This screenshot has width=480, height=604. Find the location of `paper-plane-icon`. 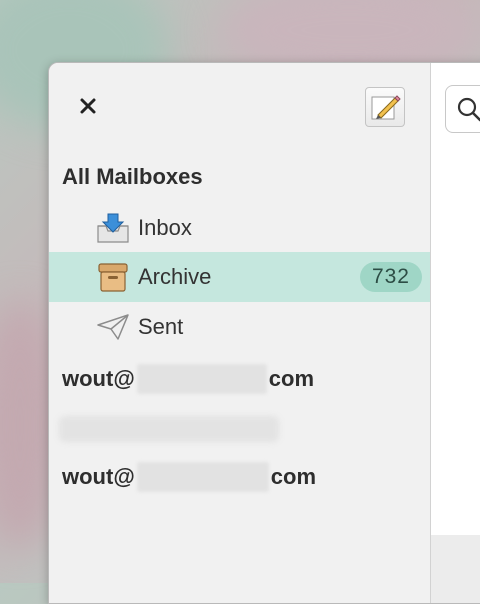

paper-plane-icon is located at coordinates (113, 327).